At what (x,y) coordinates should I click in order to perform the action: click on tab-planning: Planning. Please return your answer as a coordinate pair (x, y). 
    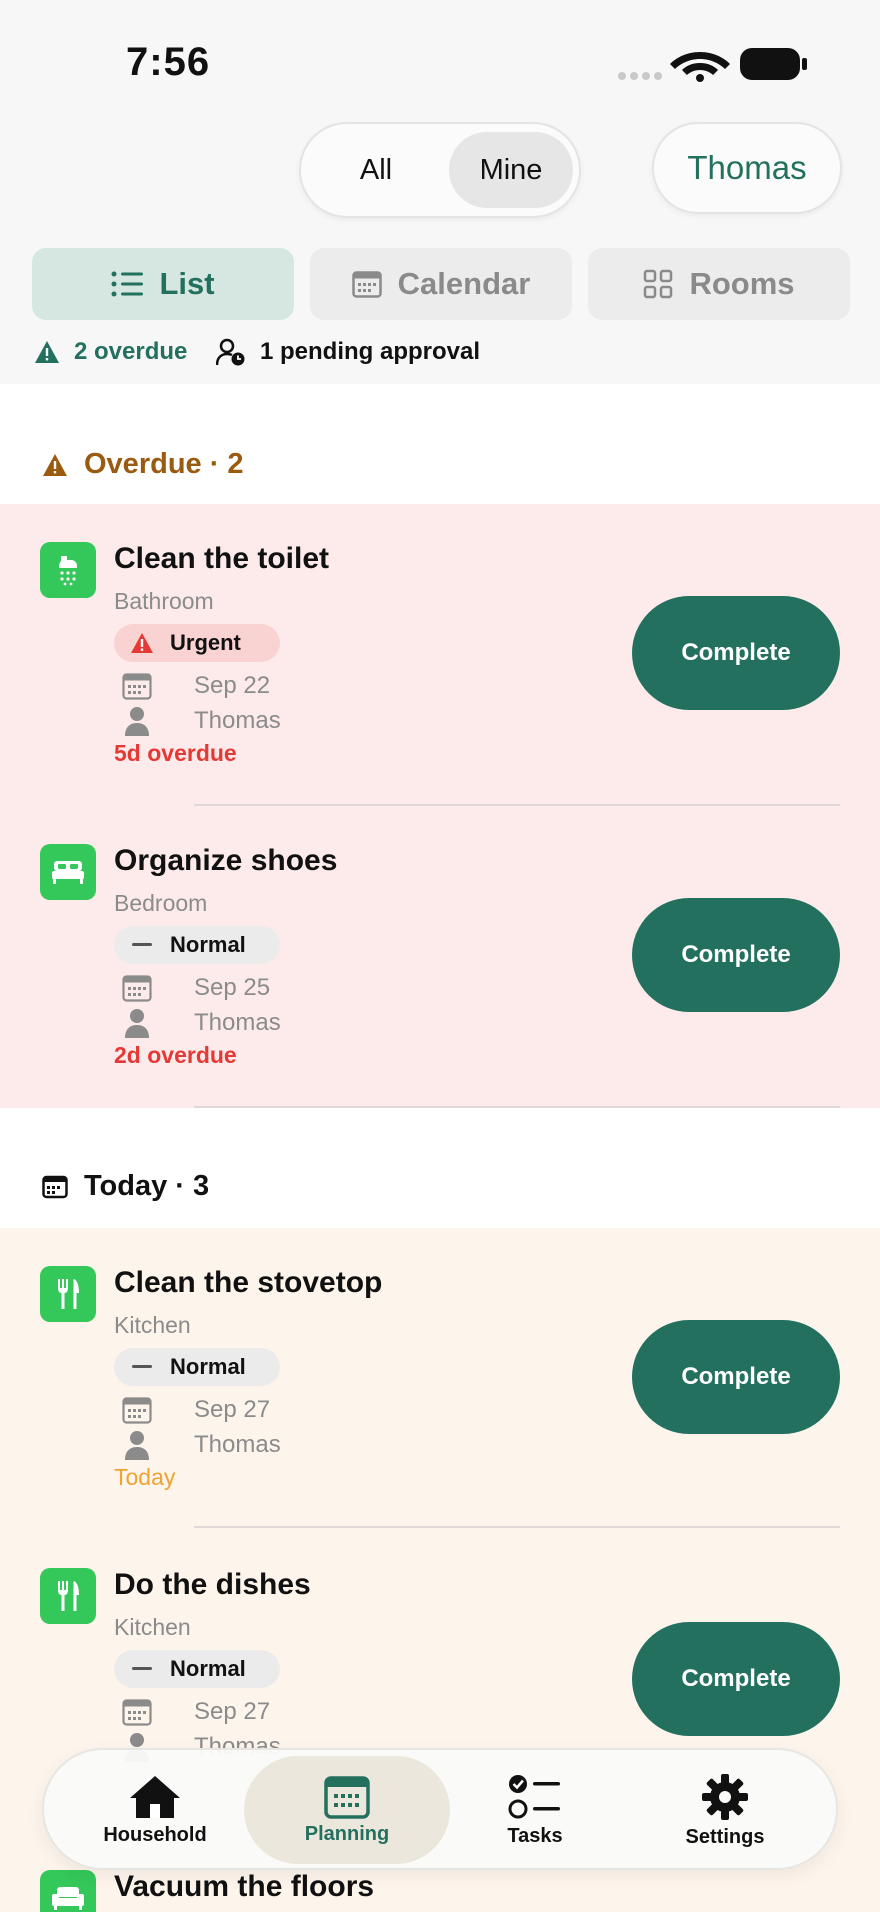
    Looking at the image, I should click on (347, 1810).